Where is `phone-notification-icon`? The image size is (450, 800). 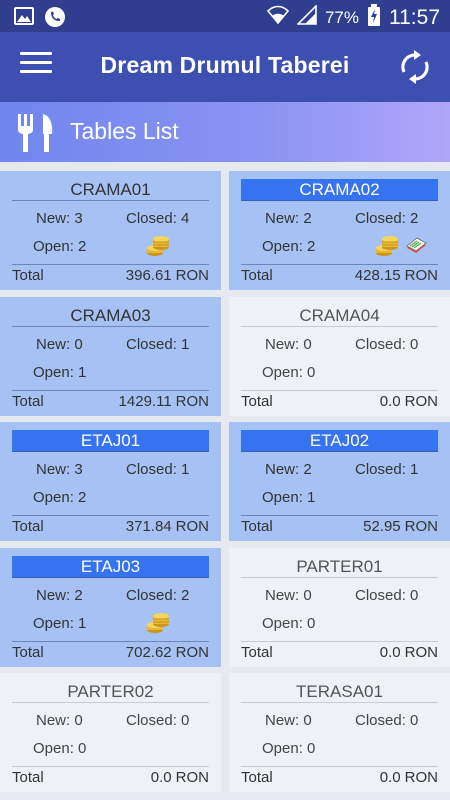 phone-notification-icon is located at coordinates (55, 19).